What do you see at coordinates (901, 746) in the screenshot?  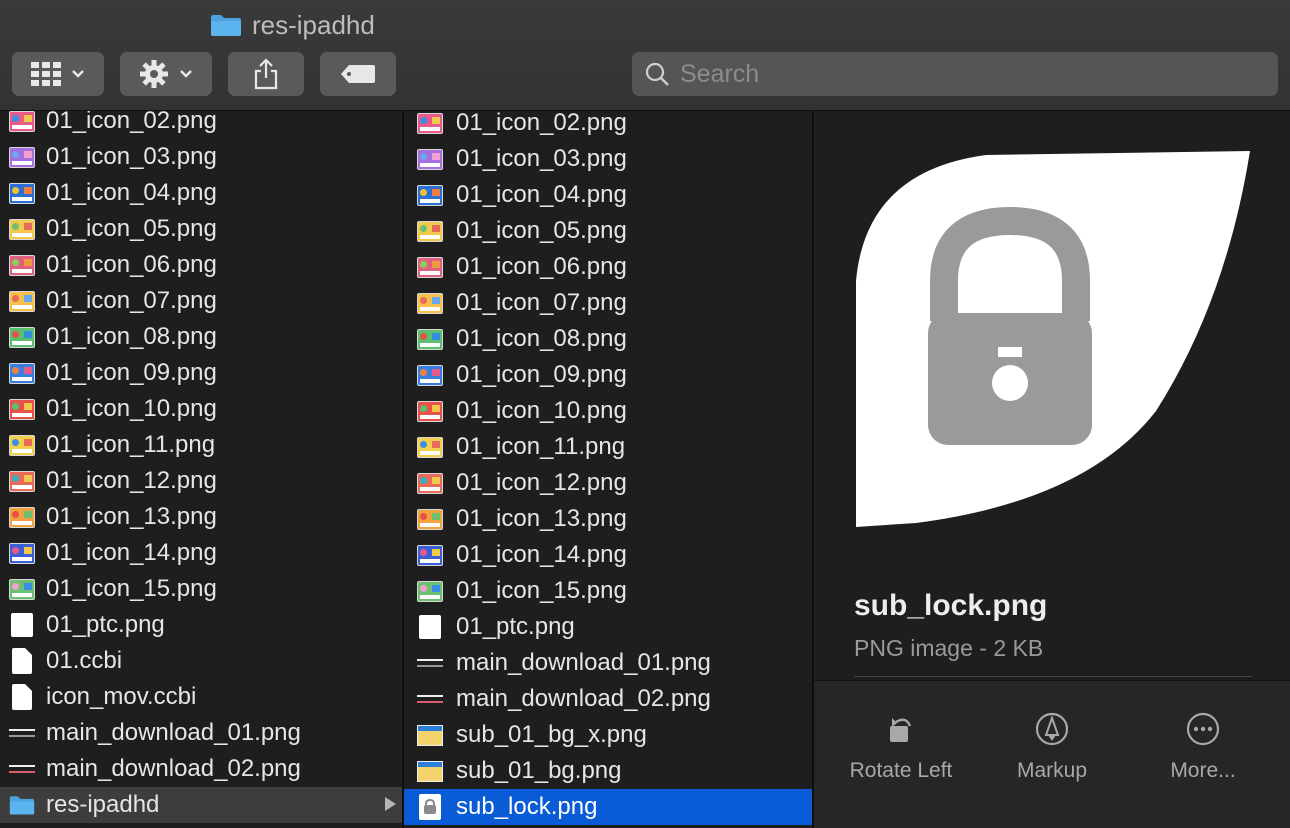 I see `rotate-left-button: Rotate Left` at bounding box center [901, 746].